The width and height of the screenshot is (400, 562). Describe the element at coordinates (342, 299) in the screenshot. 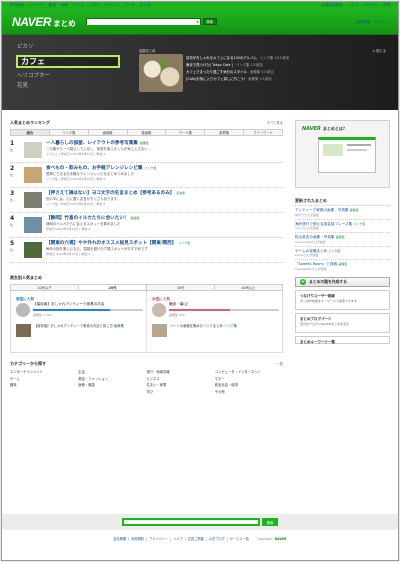

I see `user-search-box: つなげりユーザー検索 まとめ作成者をキーワードで検索できます` at that location.